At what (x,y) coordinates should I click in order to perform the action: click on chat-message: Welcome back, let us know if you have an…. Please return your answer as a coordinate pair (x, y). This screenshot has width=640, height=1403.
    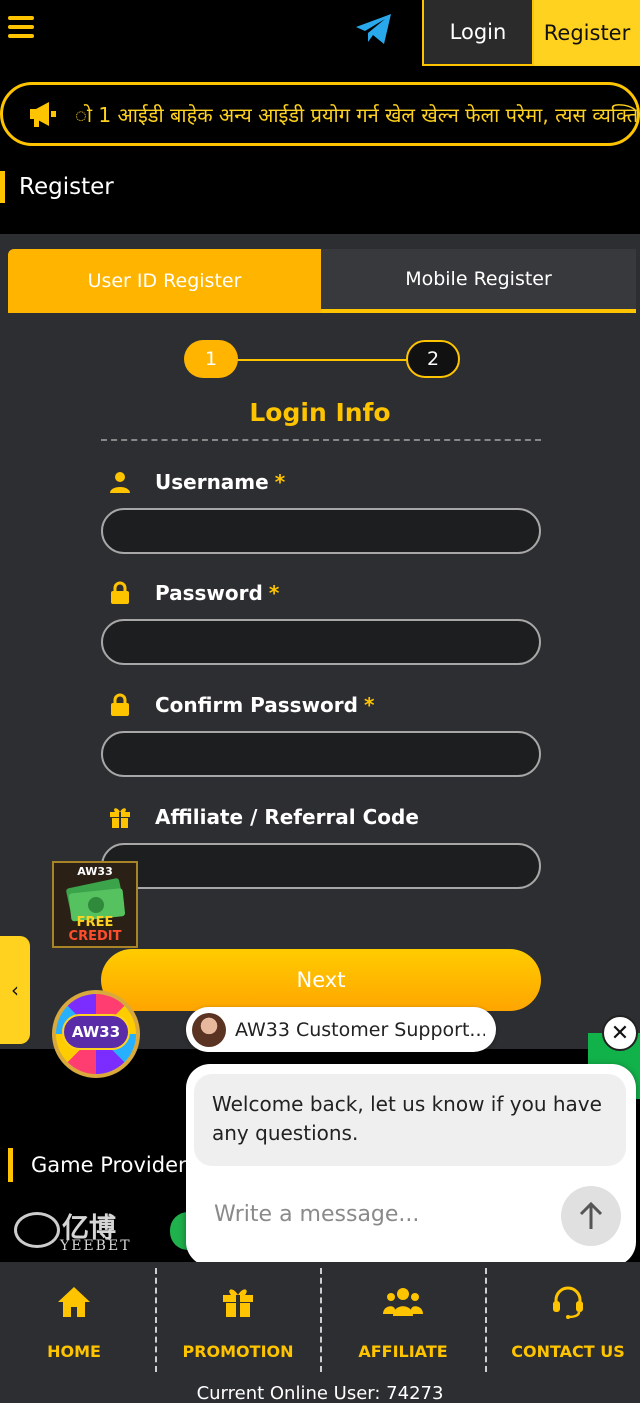
    Looking at the image, I should click on (410, 1120).